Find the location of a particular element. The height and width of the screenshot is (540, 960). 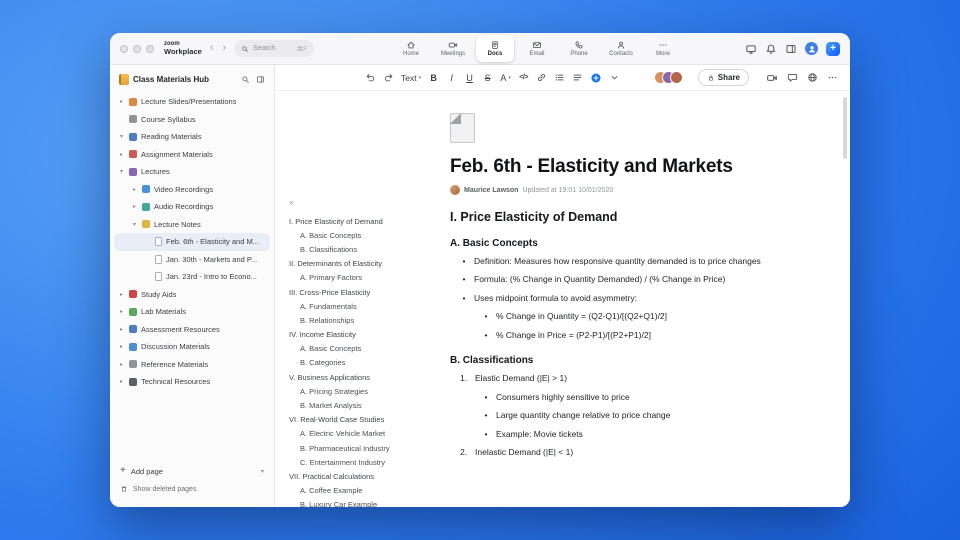

scrollbar is located at coordinates (845, 128).